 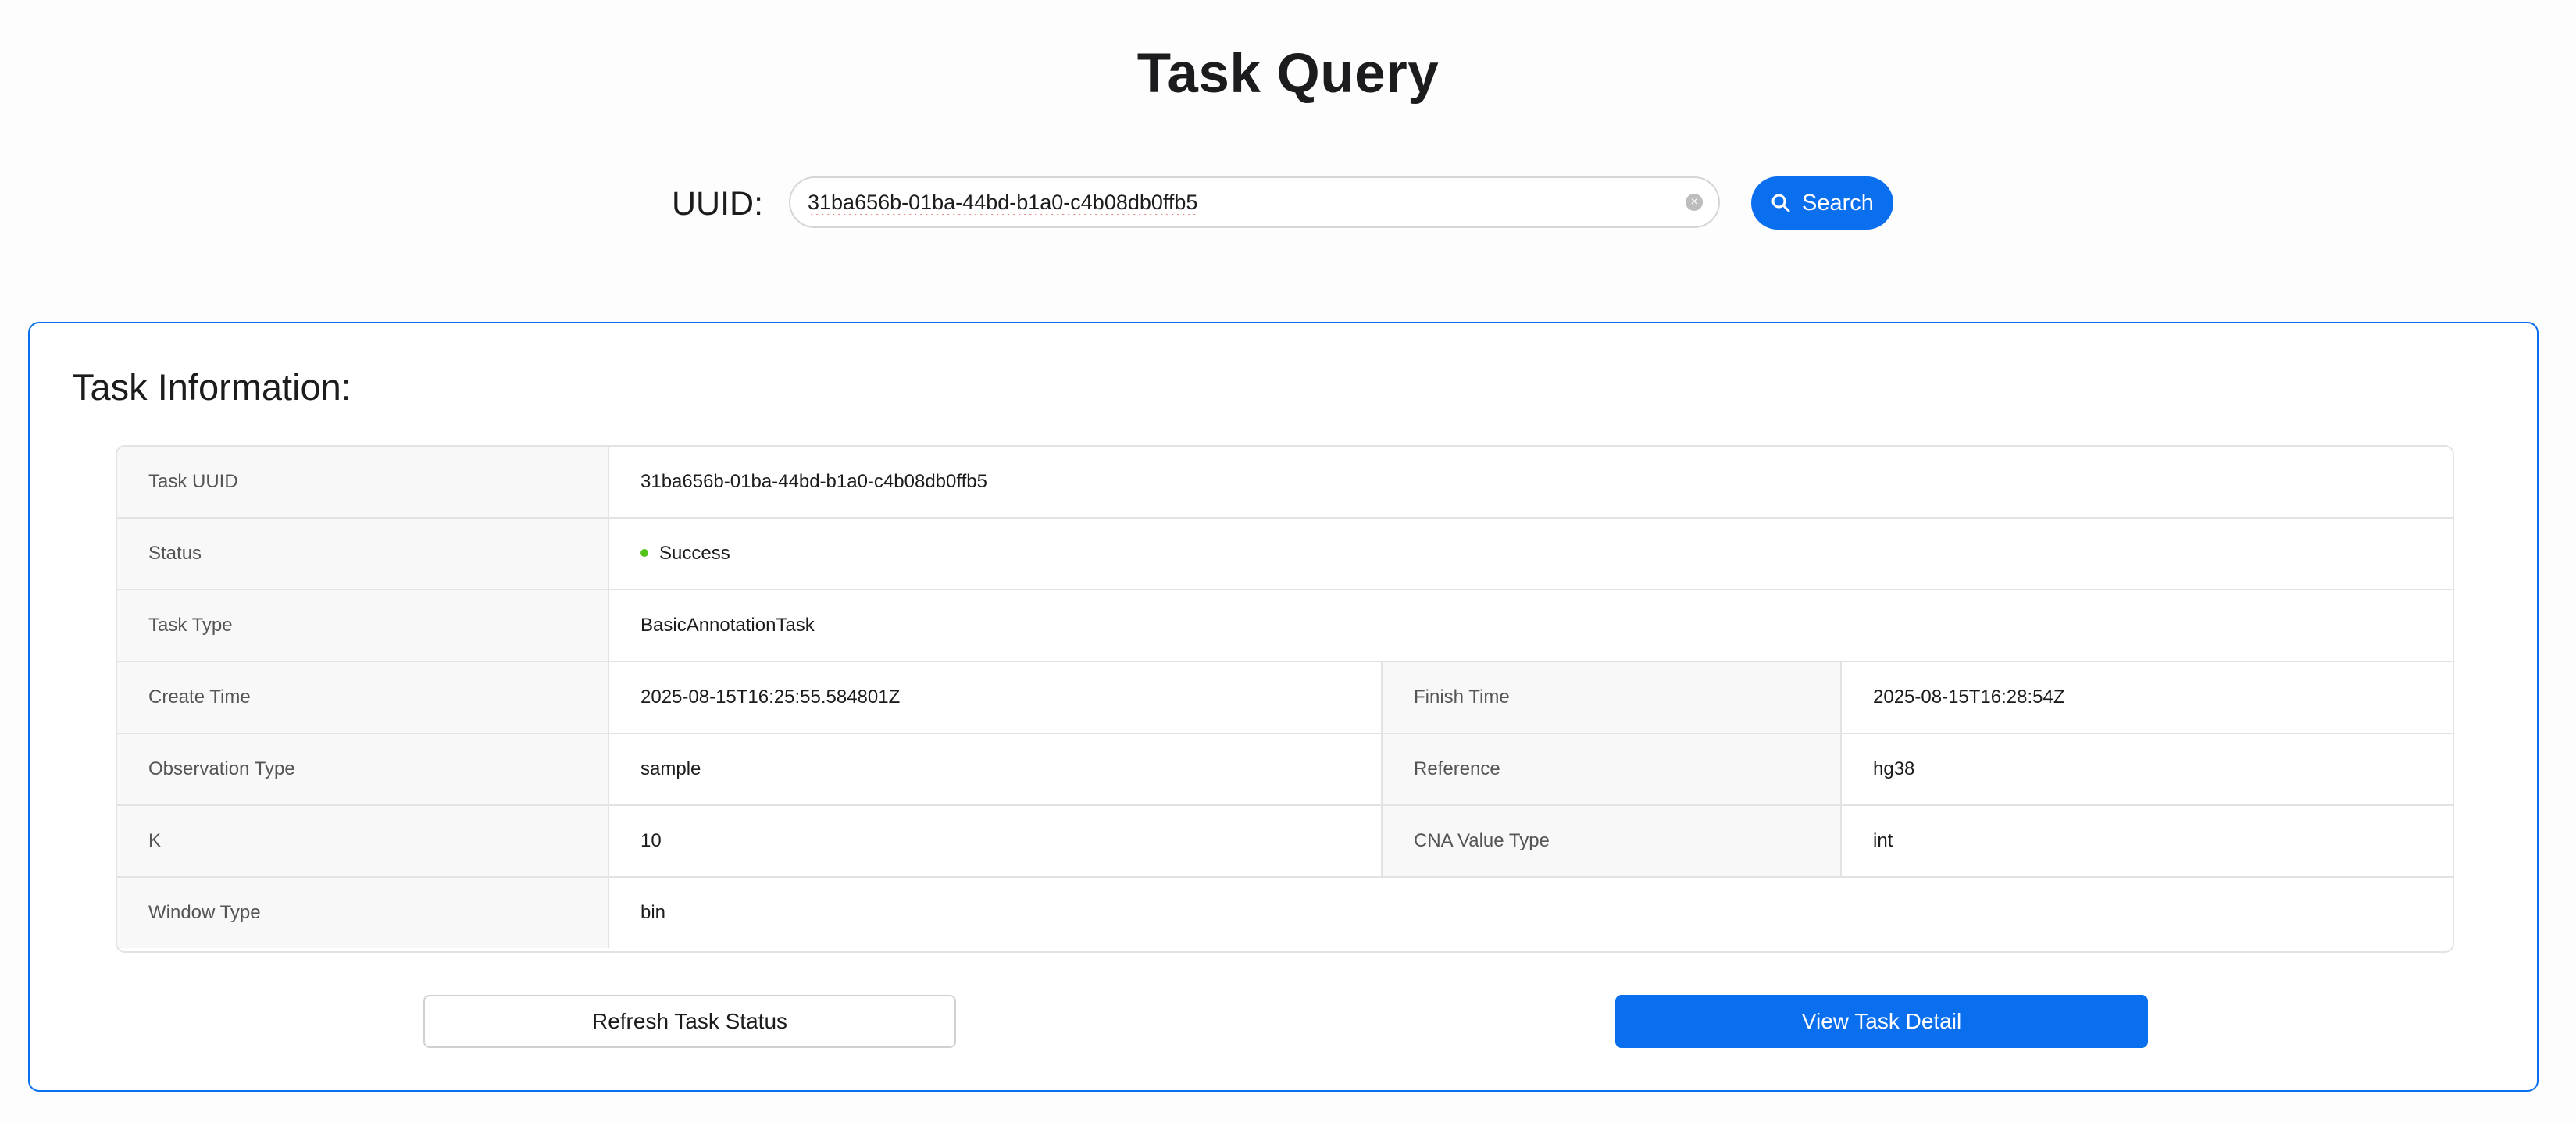 What do you see at coordinates (363, 482) in the screenshot?
I see `task-uuid-label: Task UUID` at bounding box center [363, 482].